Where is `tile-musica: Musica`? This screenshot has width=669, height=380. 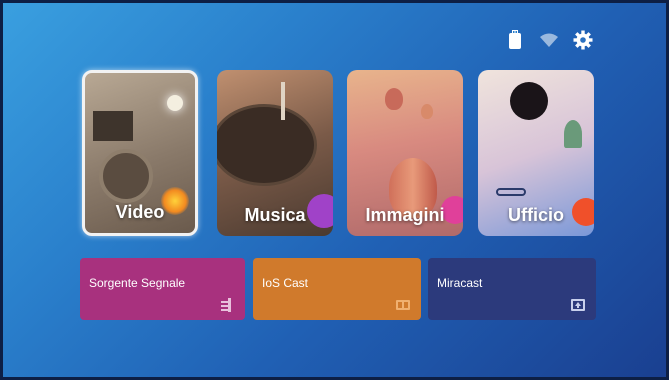 tile-musica: Musica is located at coordinates (275, 153).